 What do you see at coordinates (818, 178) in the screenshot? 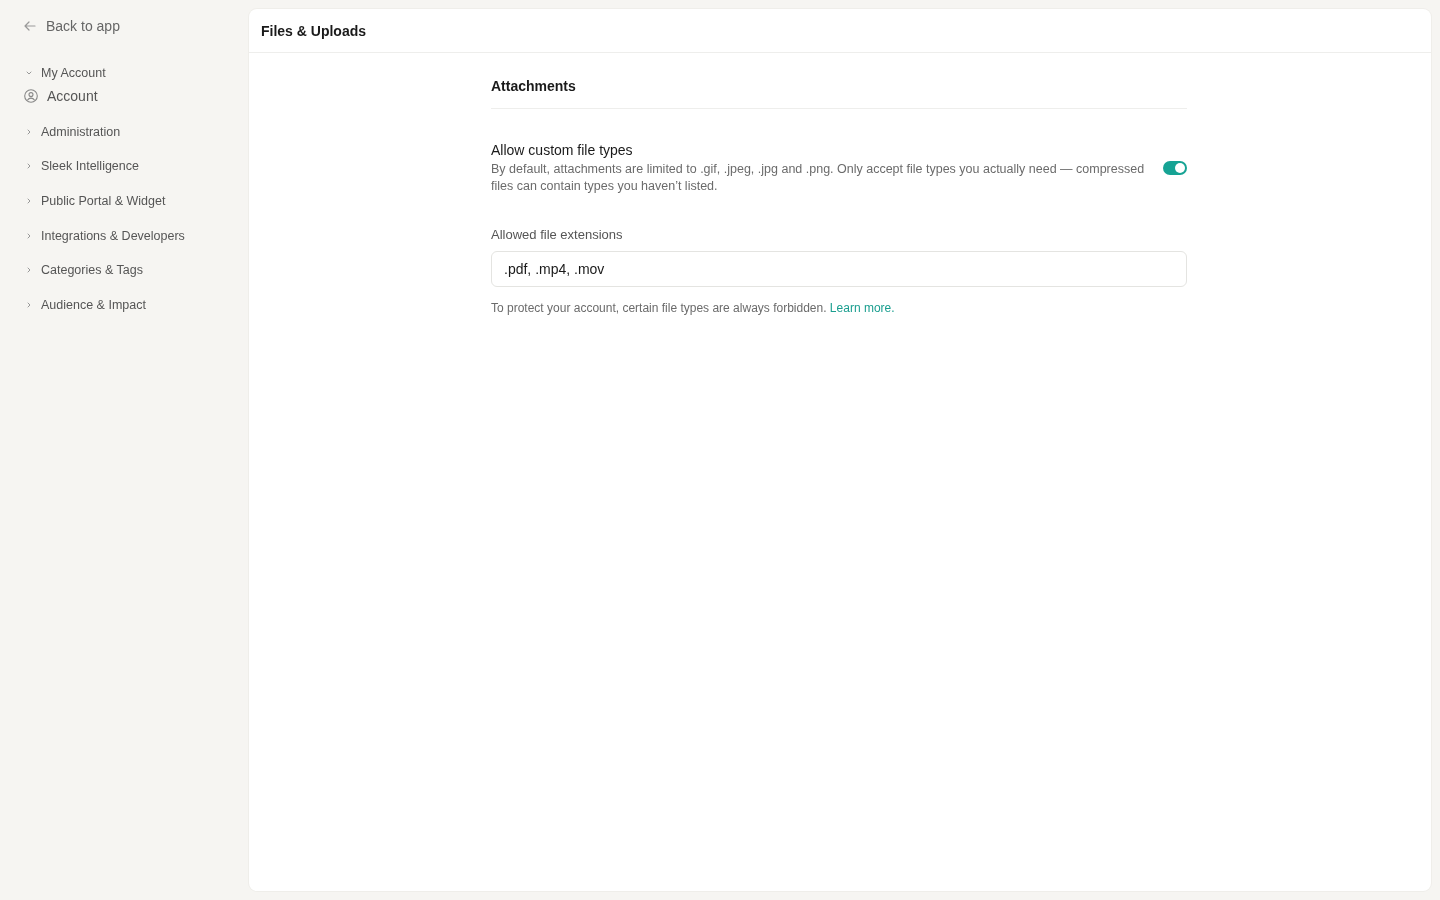
I see `setting-description: By default, attachments are limited to .gif, .jpeg, .jpg and .png. Only accept file types you actually need — compressed files can contain types you haven’t listed.` at bounding box center [818, 178].